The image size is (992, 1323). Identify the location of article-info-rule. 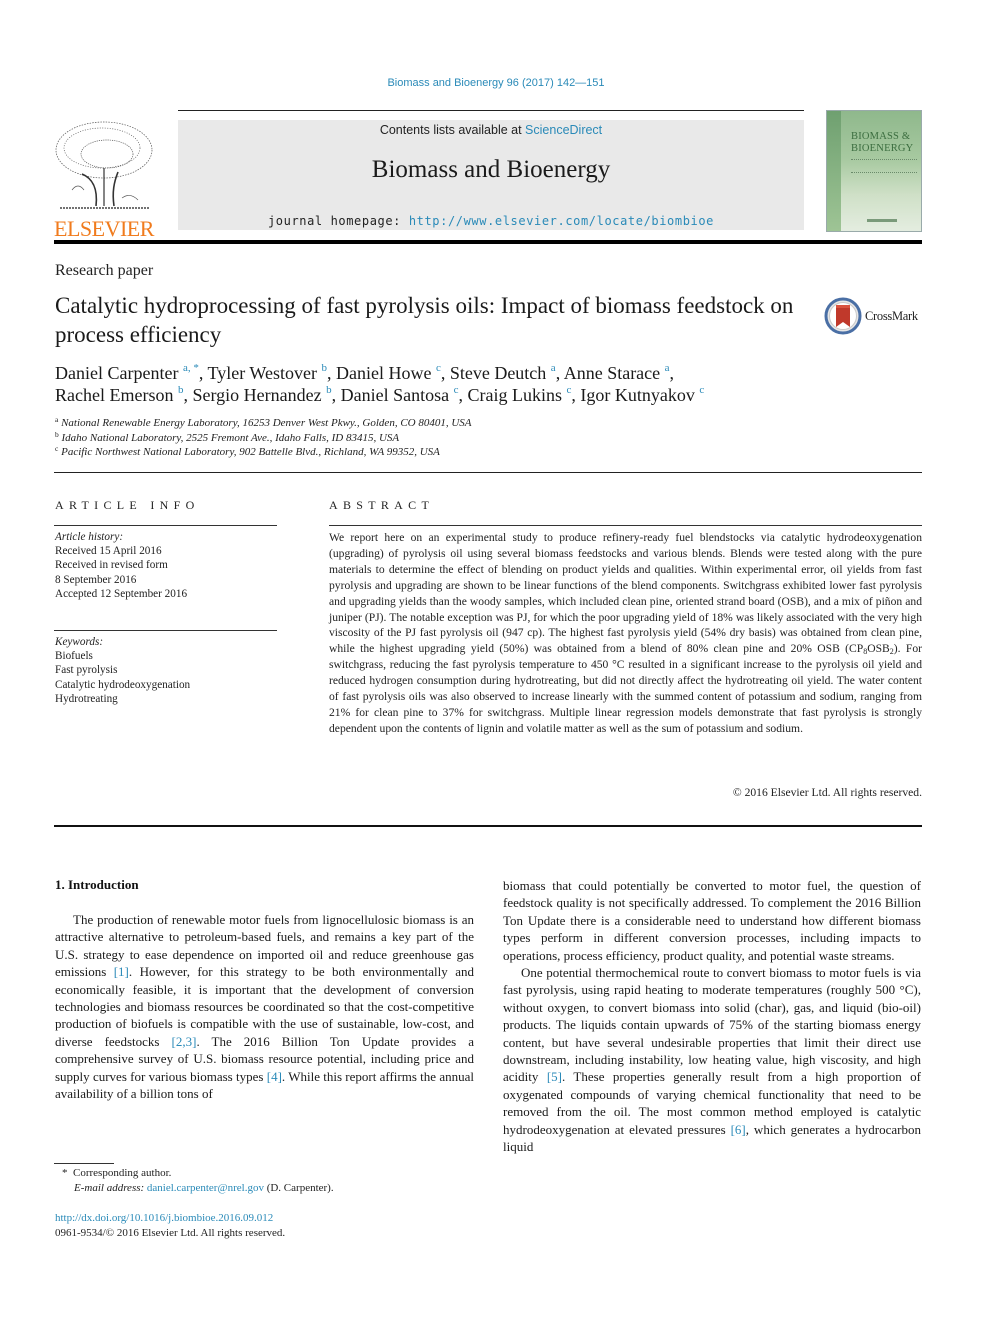
(165, 525).